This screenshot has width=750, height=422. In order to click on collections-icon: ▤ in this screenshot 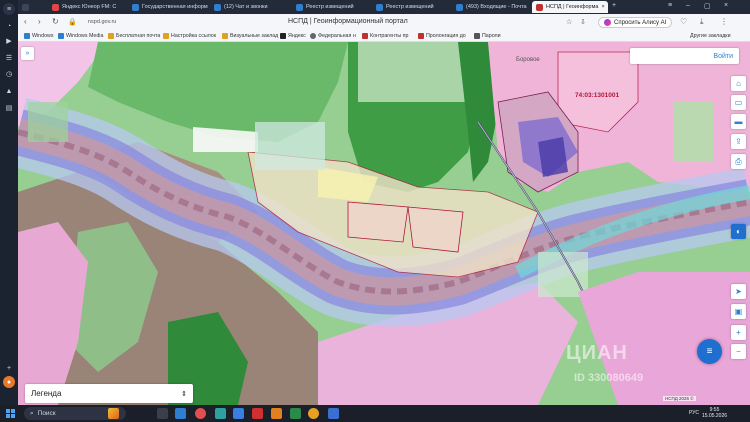, I will do `click(9, 108)`.